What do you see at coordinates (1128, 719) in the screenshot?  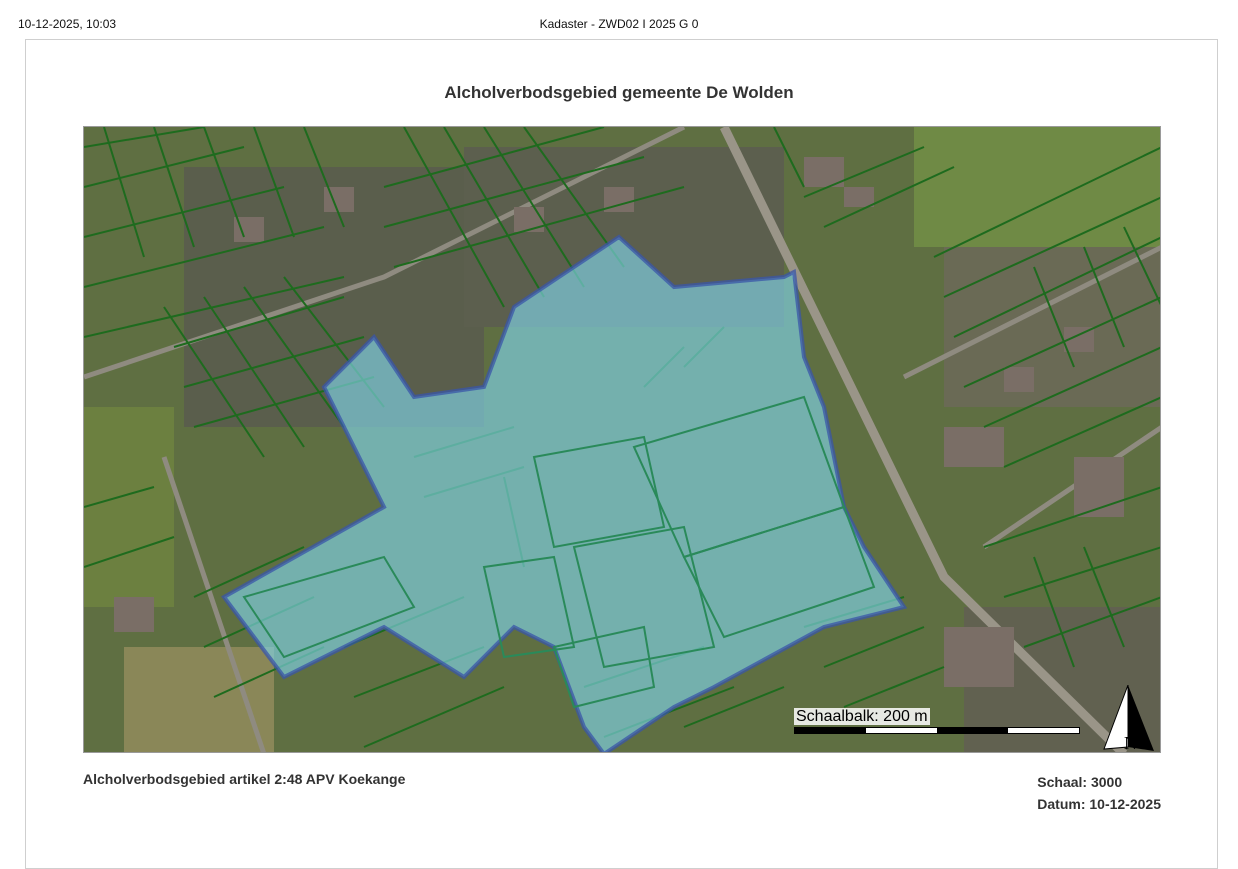 I see `north-arrow-icon: N` at bounding box center [1128, 719].